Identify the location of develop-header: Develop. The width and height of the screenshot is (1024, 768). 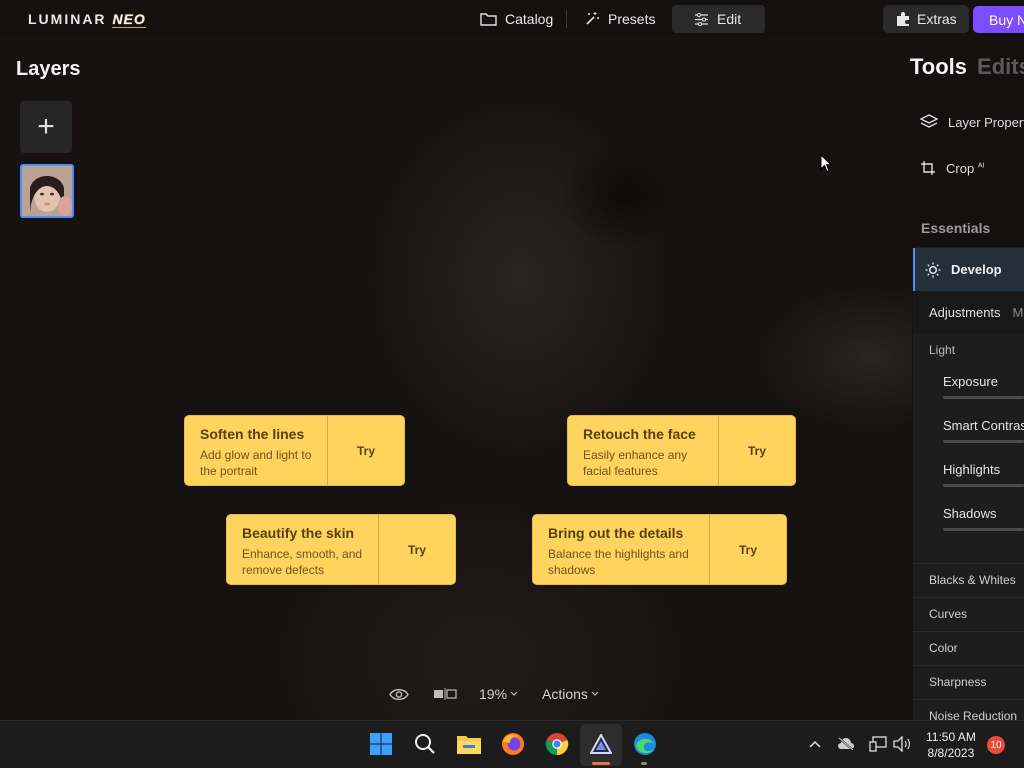
(968, 269).